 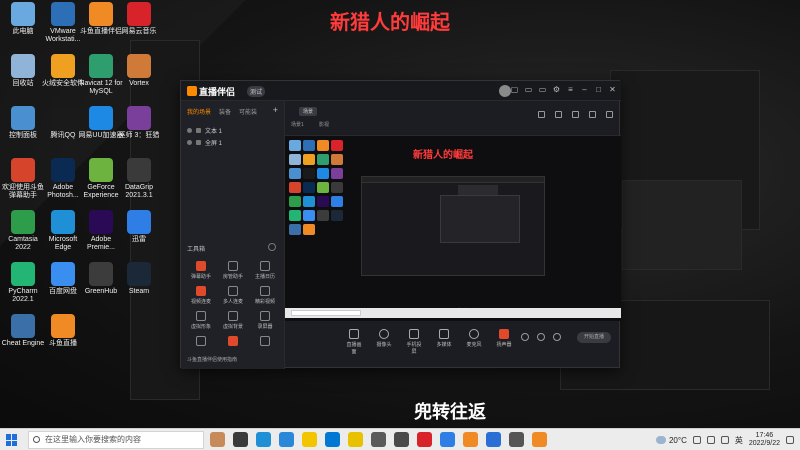 I want to click on tool-danmaku: 弹幕助手, so click(x=201, y=270).